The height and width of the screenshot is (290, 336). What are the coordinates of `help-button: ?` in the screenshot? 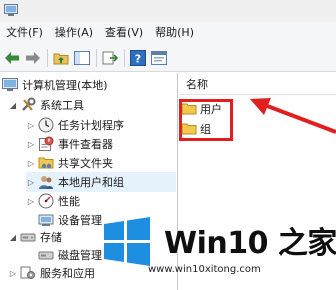 It's located at (138, 58).